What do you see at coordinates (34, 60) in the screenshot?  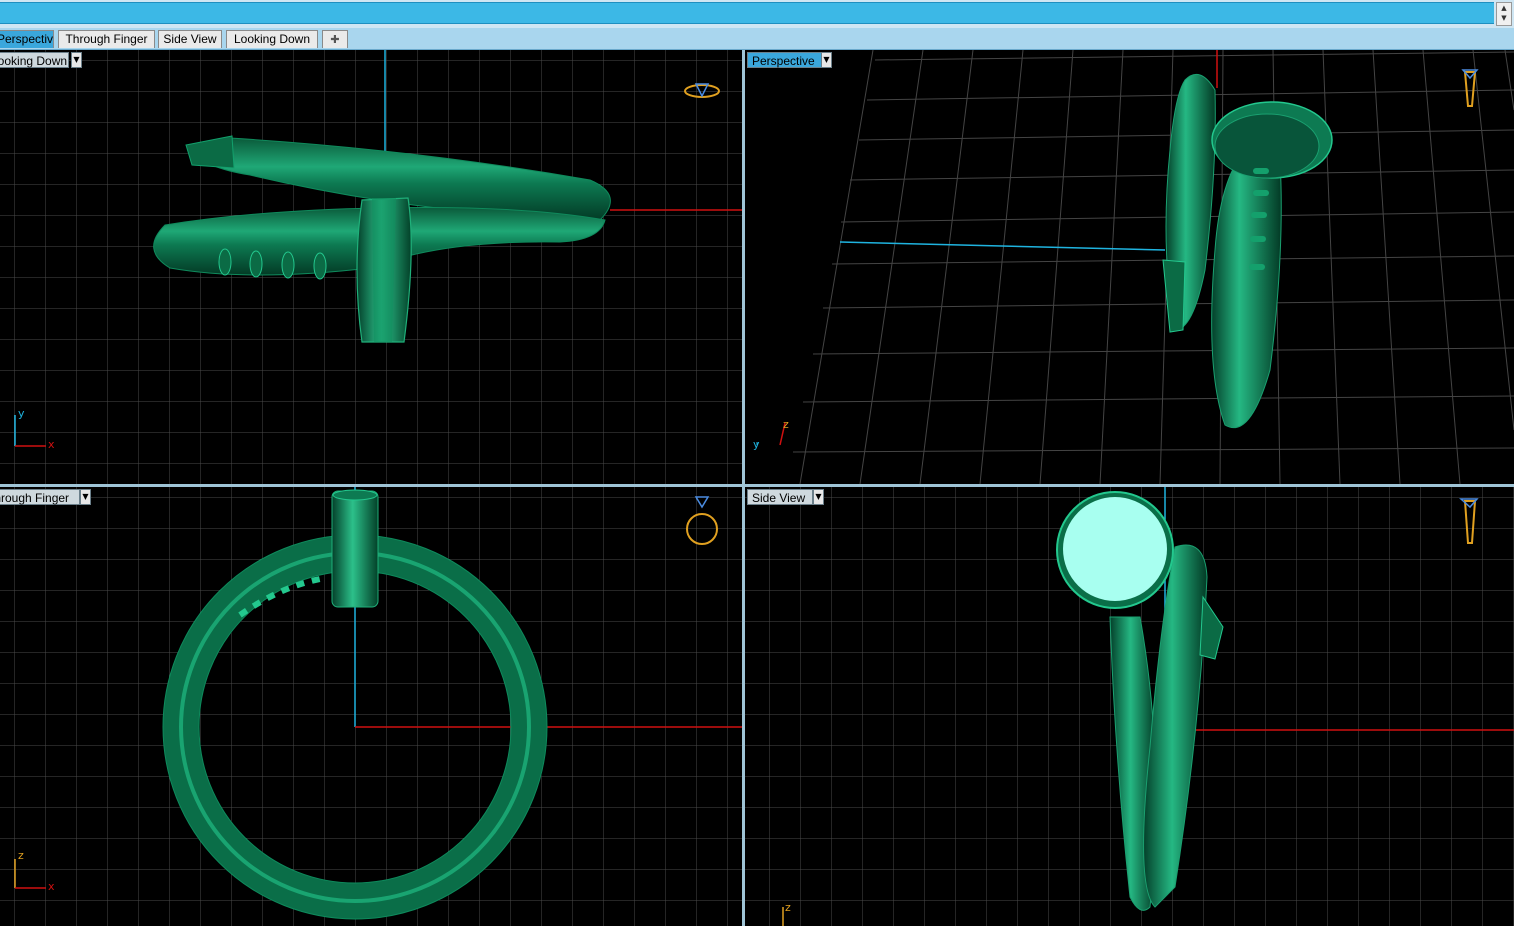 I see `viewport-label-looking-down: Looking Down` at bounding box center [34, 60].